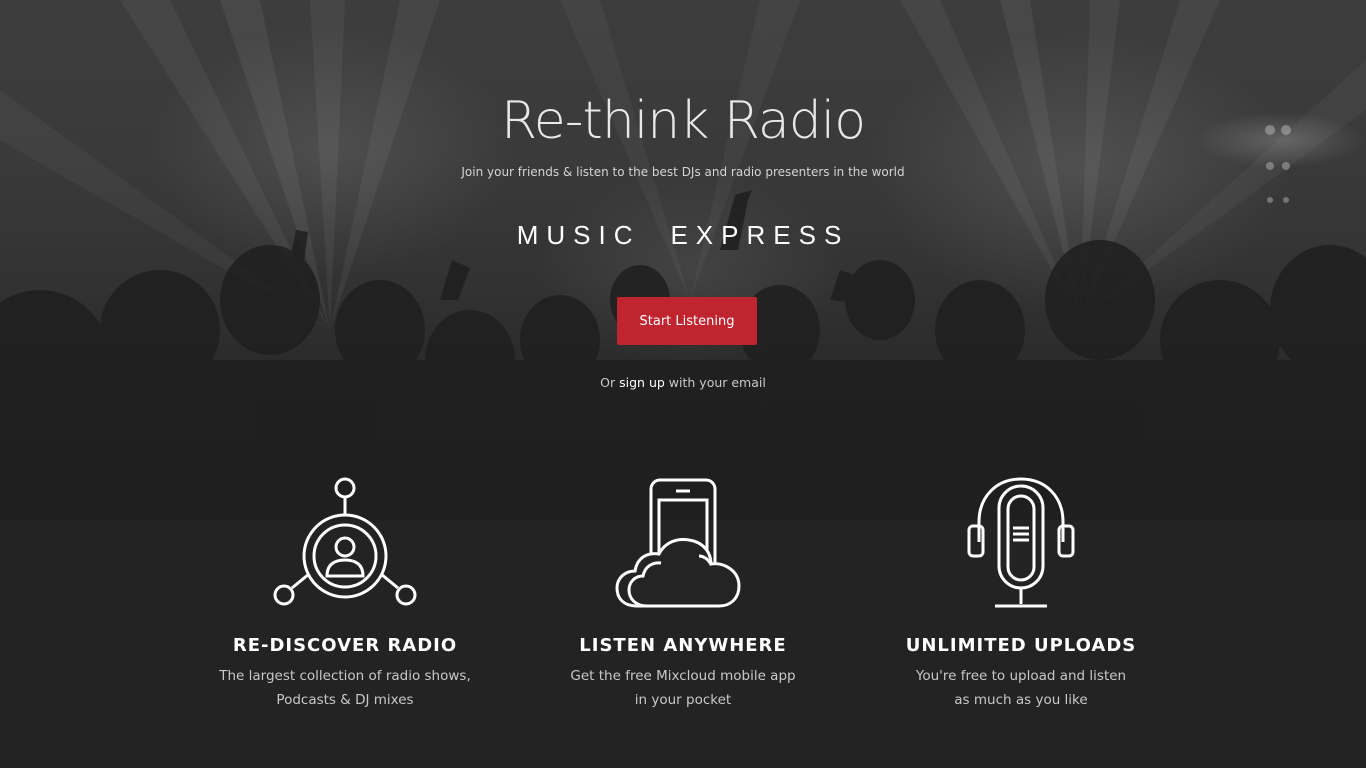  I want to click on hero-title: Re-think Radio, so click(683, 121).